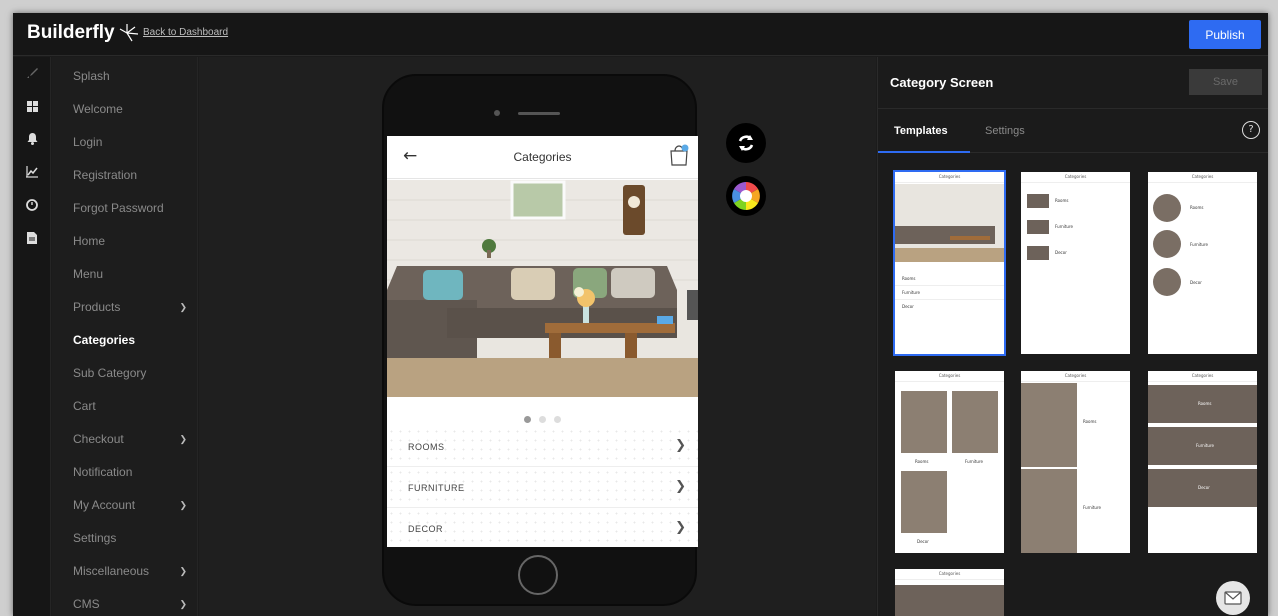 This screenshot has width=1278, height=616. I want to click on publish-button: Publish, so click(1225, 34).